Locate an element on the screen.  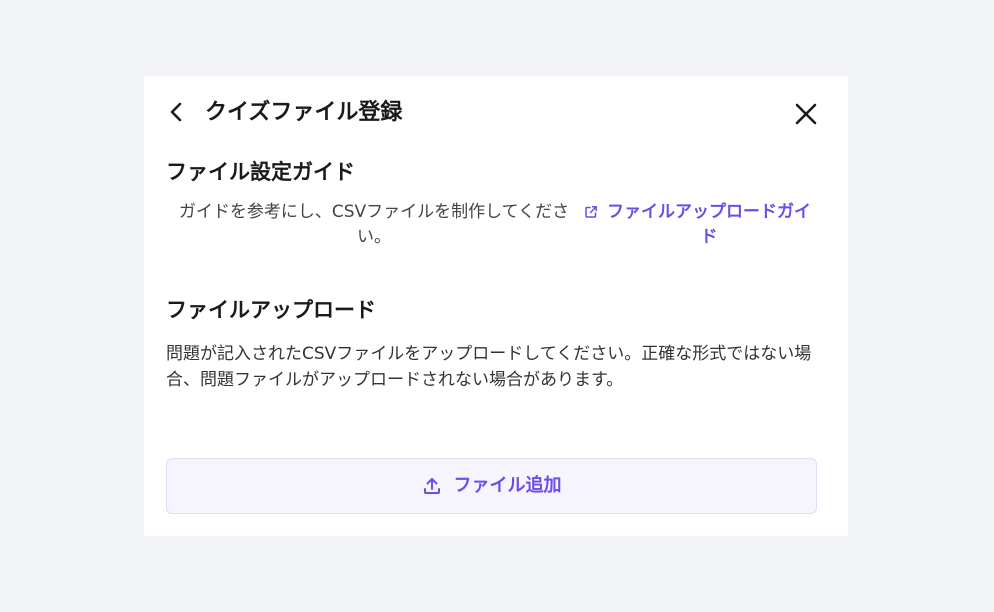
modal-header: クイズファイル登録 is located at coordinates (496, 114).